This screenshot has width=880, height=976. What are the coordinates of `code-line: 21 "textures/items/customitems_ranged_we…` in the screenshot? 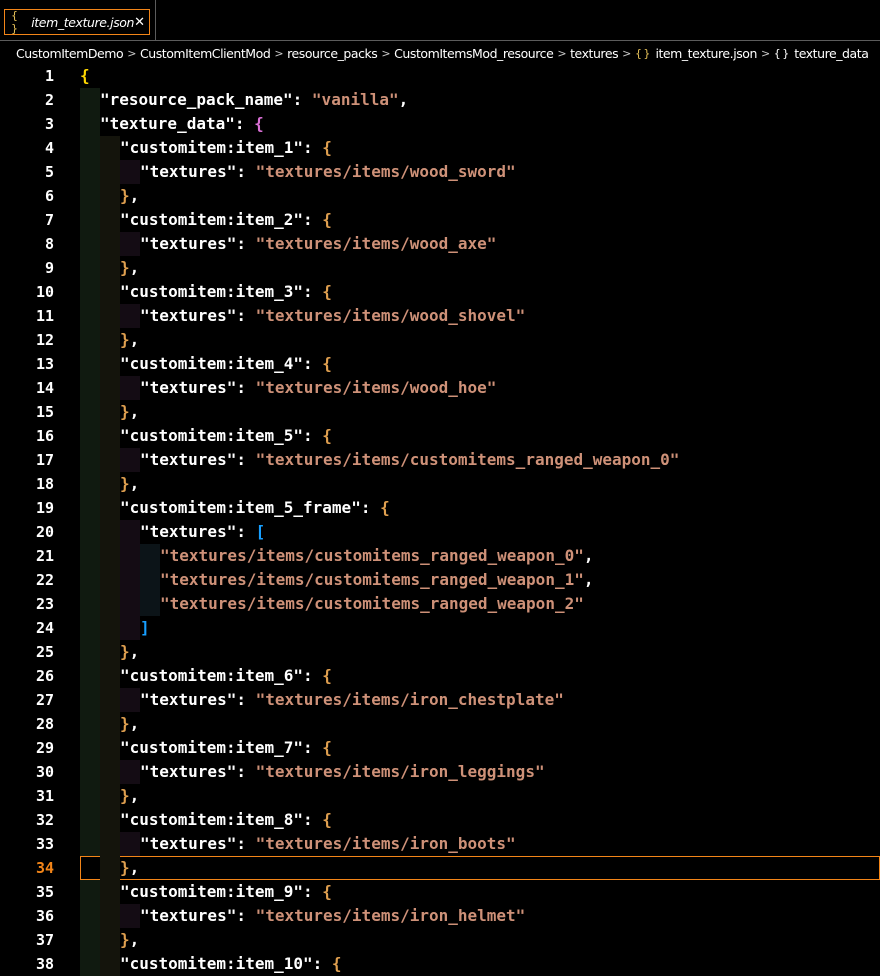 It's located at (440, 556).